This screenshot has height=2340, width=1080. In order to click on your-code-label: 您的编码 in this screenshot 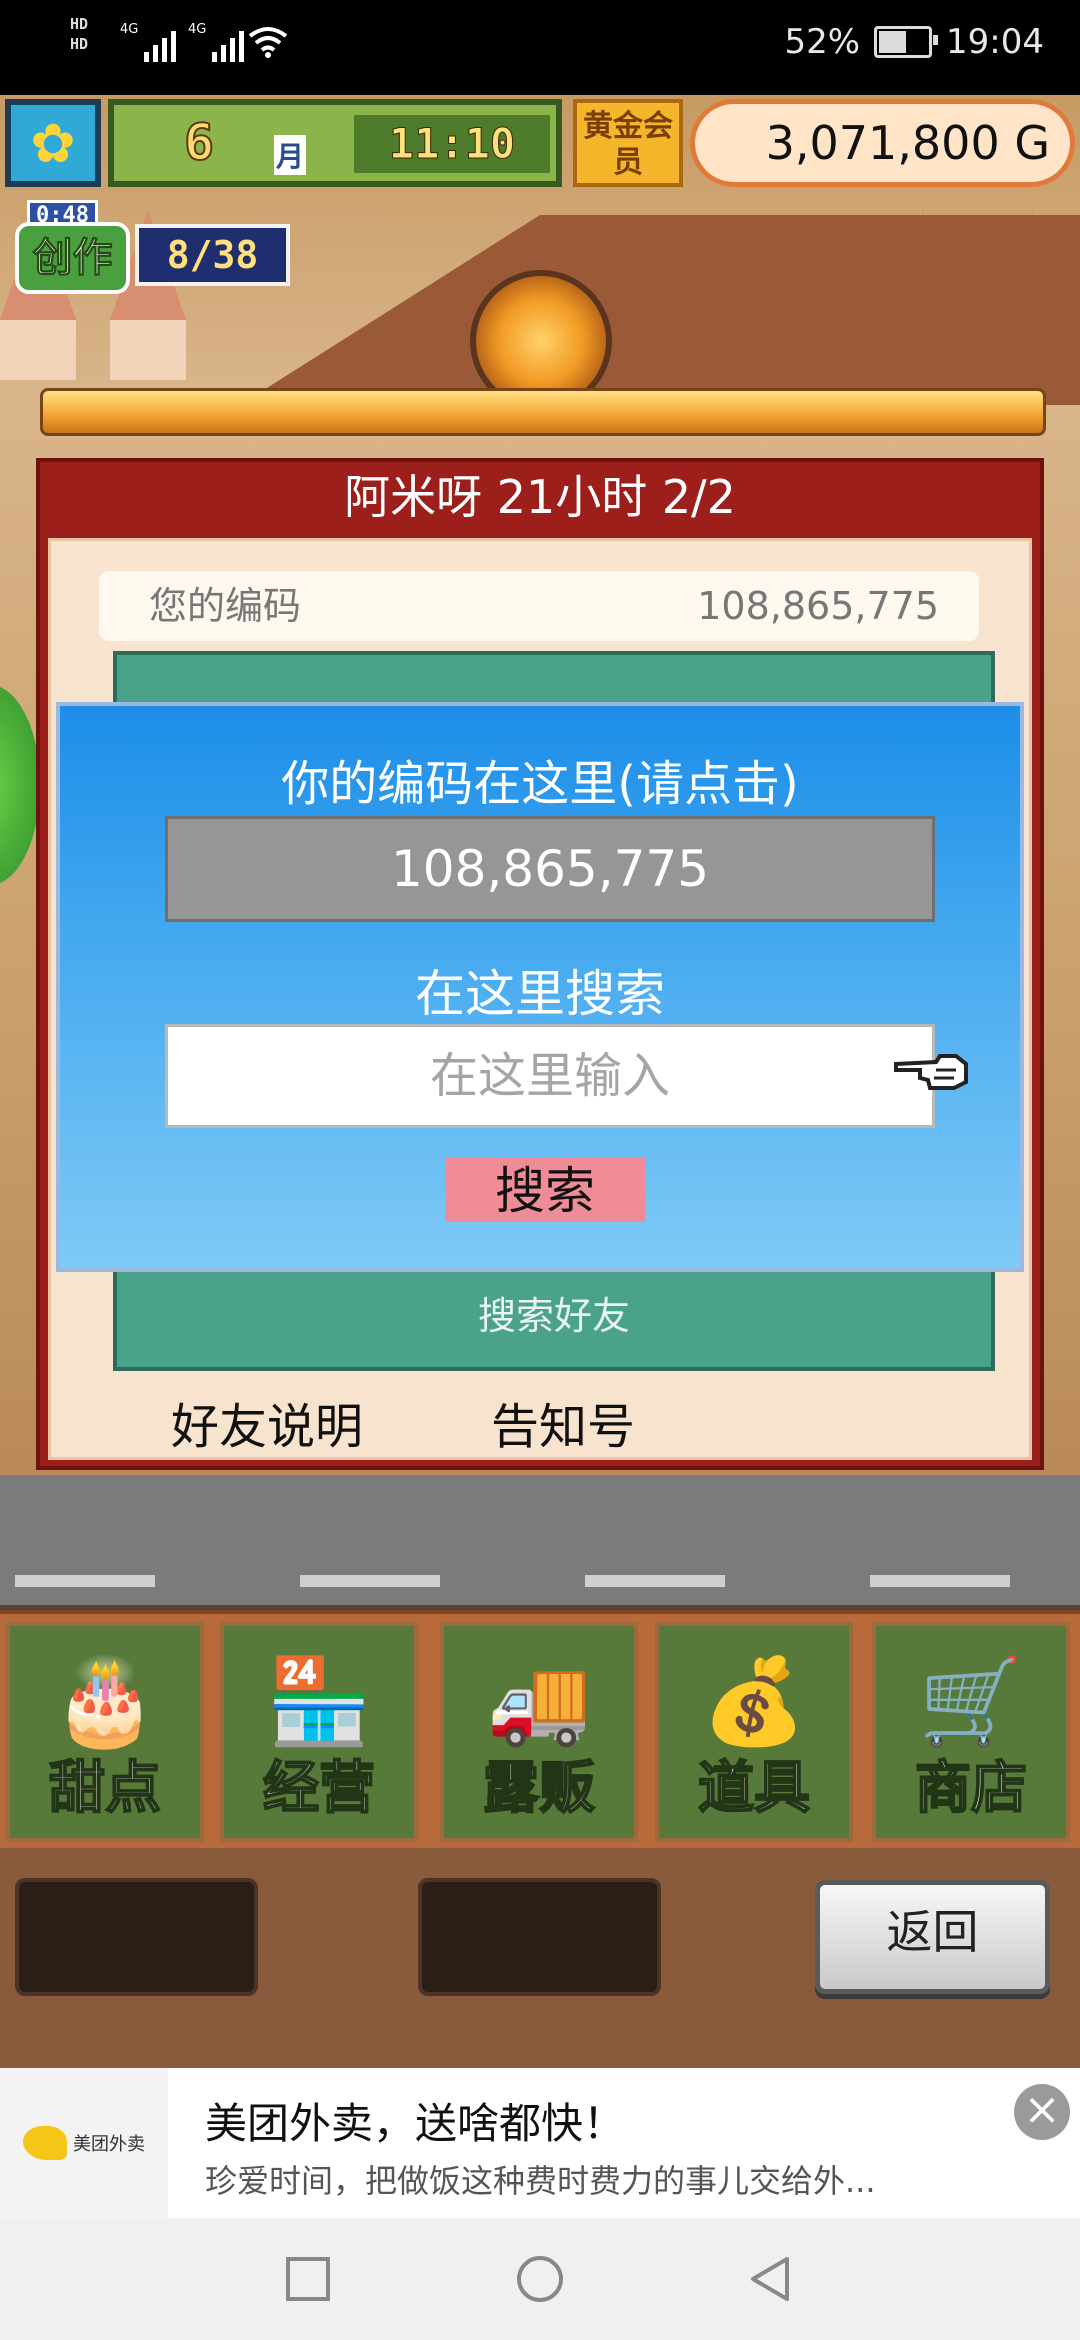, I will do `click(225, 606)`.